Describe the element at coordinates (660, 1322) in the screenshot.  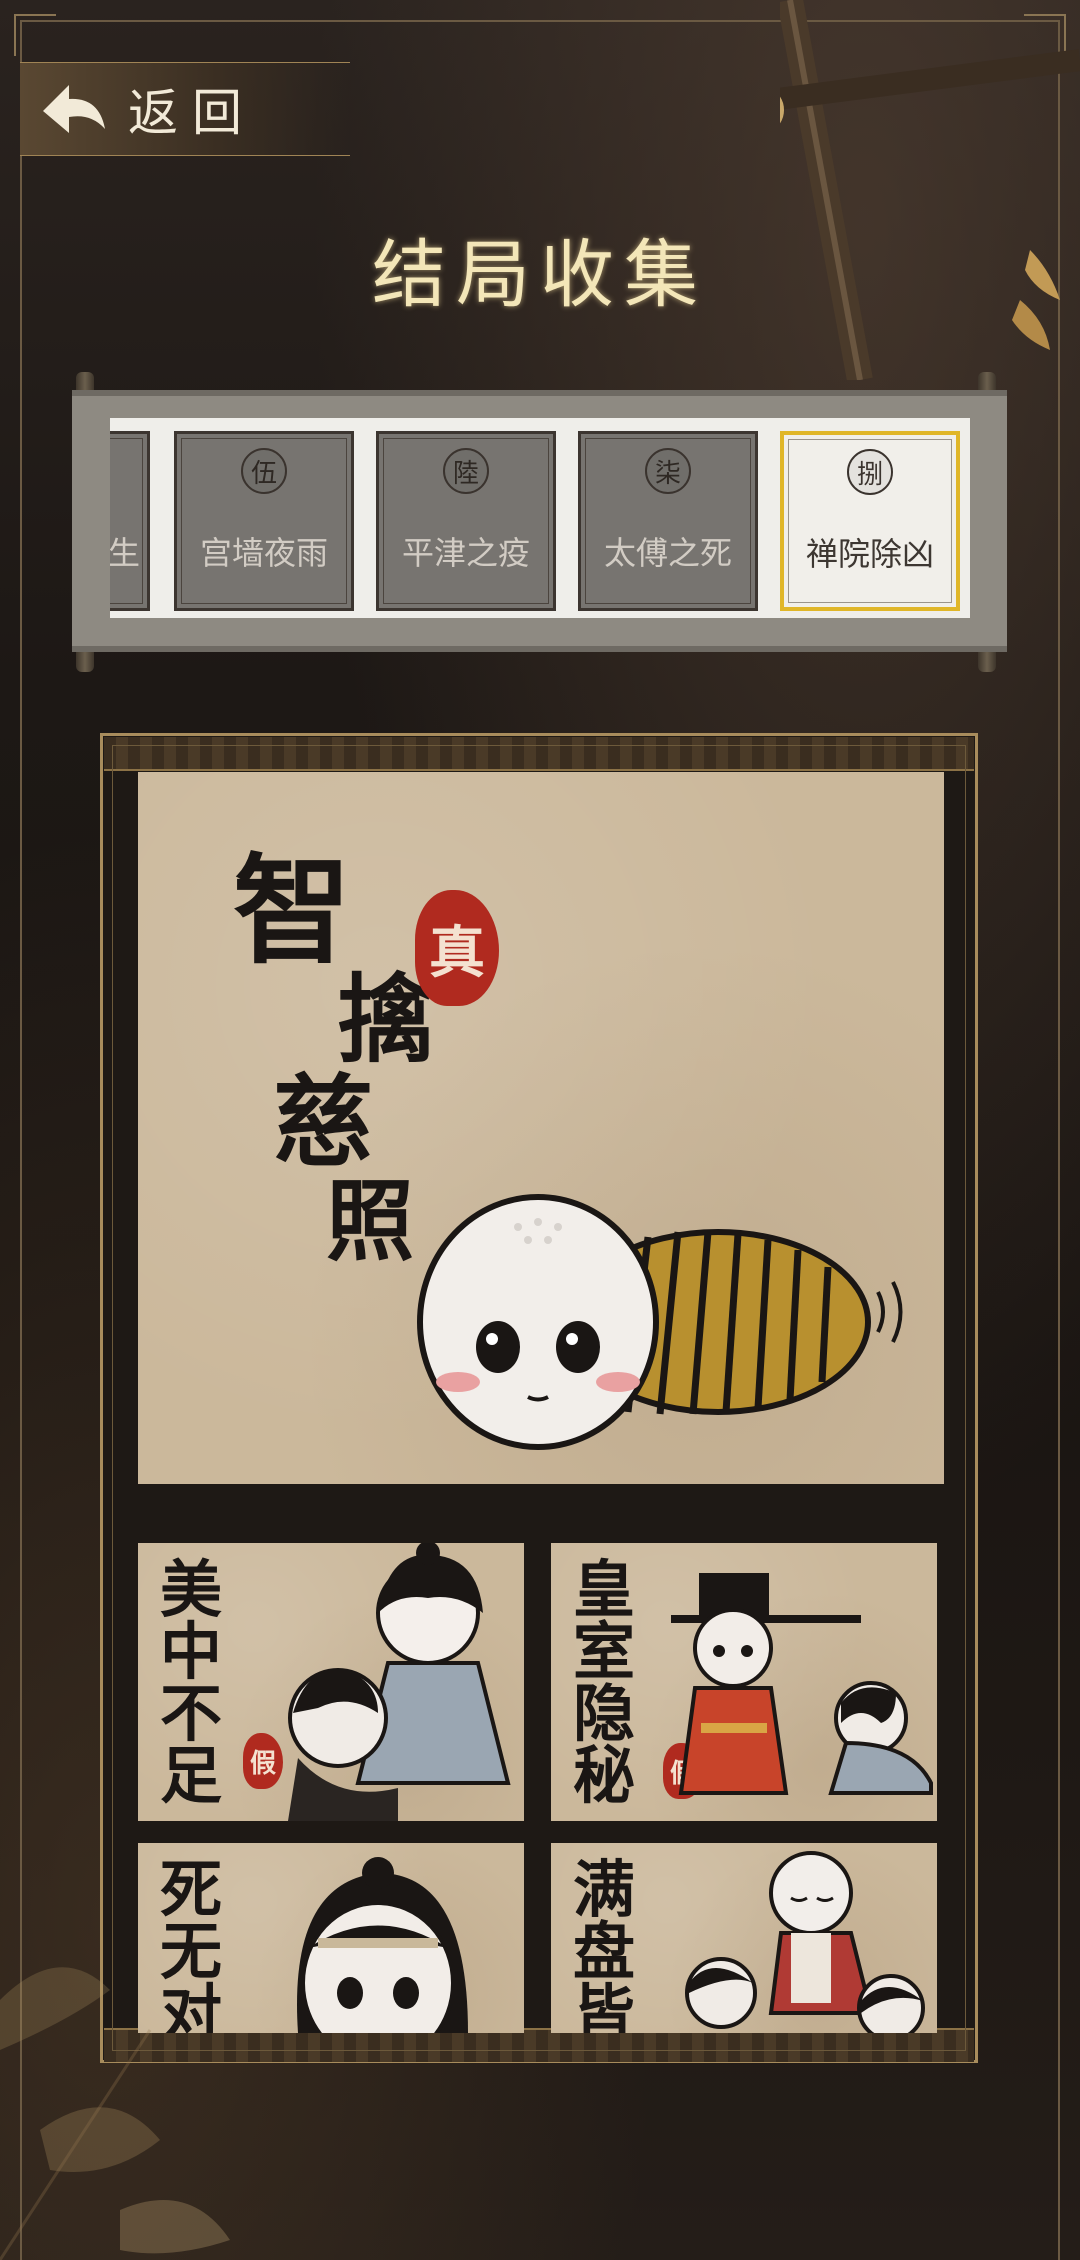
I see `monk-rolled-in-mat-icon` at that location.